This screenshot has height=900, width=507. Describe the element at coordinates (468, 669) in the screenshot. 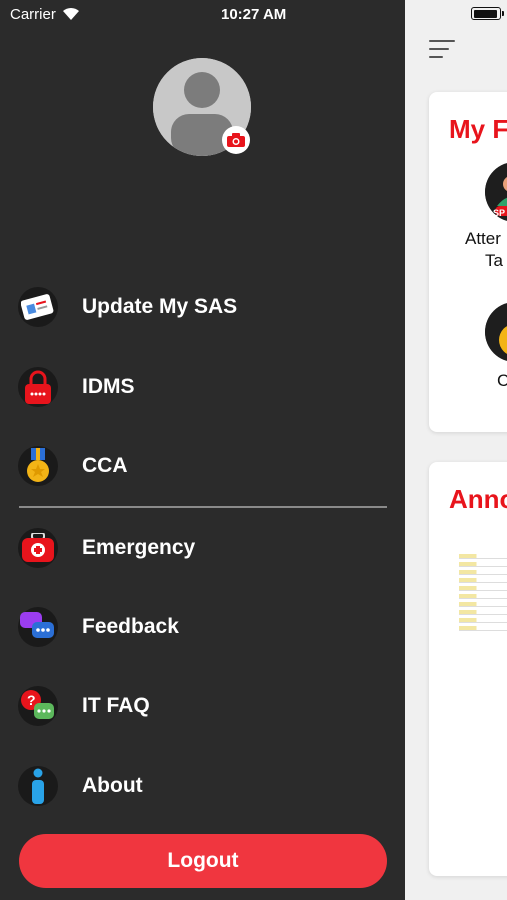

I see `announcements-card: Anno` at that location.